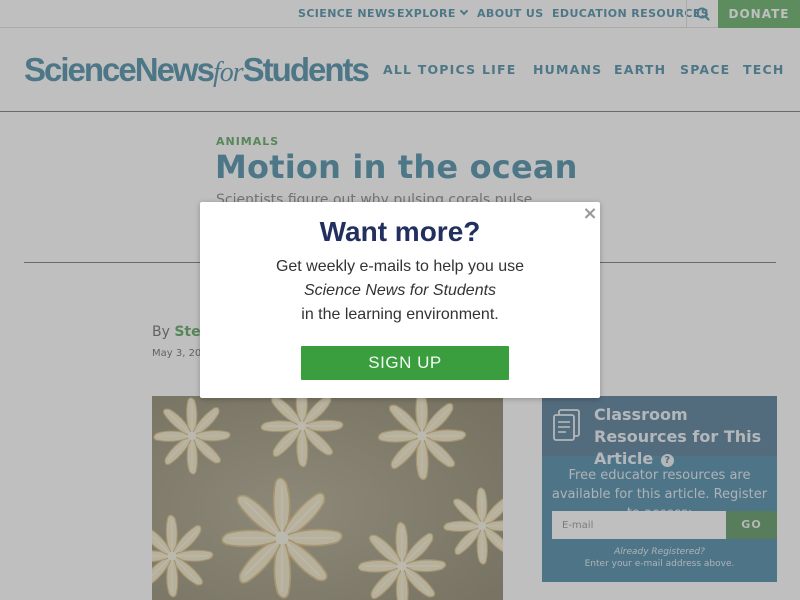 The image size is (800, 600). What do you see at coordinates (400, 290) in the screenshot?
I see `modal-text-line-2: Science News for Students` at bounding box center [400, 290].